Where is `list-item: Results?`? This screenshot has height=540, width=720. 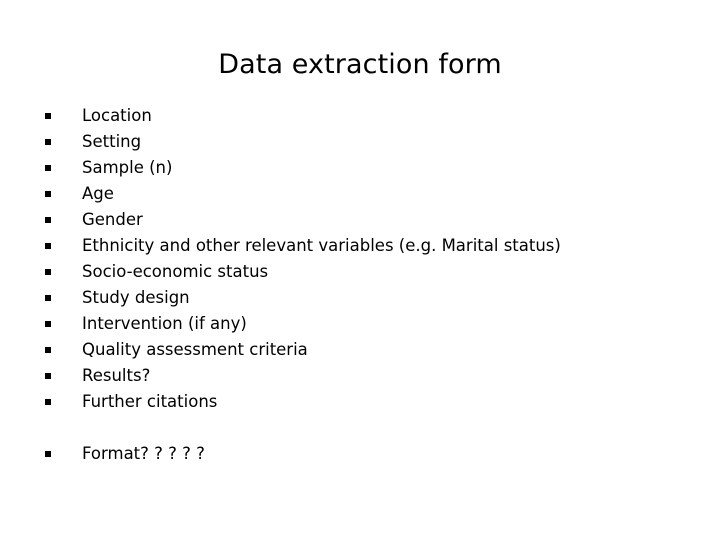
list-item: Results? is located at coordinates (354, 376).